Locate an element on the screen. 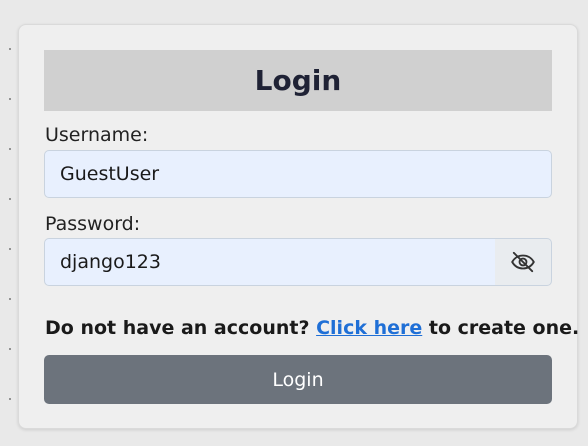 Image resolution: width=588 pixels, height=446 pixels. password-input is located at coordinates (270, 262).